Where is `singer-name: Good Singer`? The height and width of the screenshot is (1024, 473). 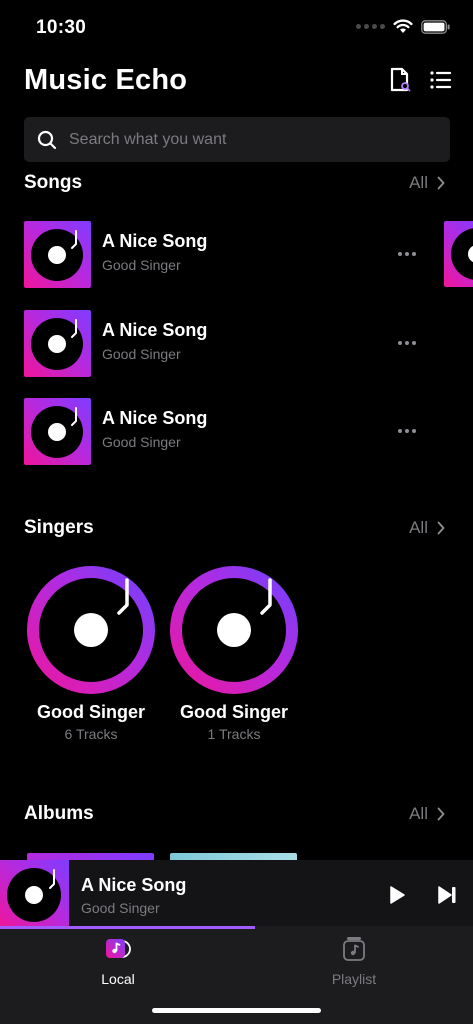
singer-name: Good Singer is located at coordinates (234, 712).